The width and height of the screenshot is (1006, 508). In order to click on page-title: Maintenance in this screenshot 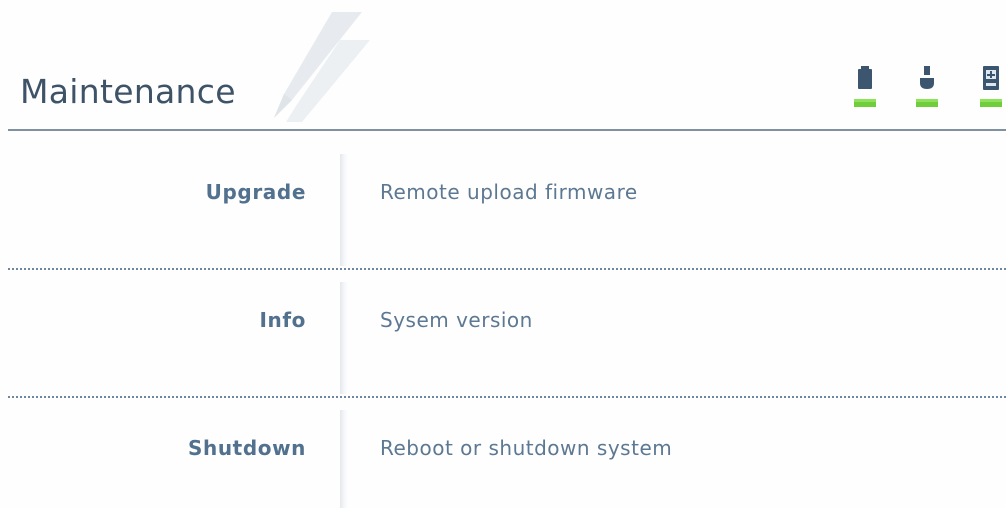, I will do `click(128, 91)`.